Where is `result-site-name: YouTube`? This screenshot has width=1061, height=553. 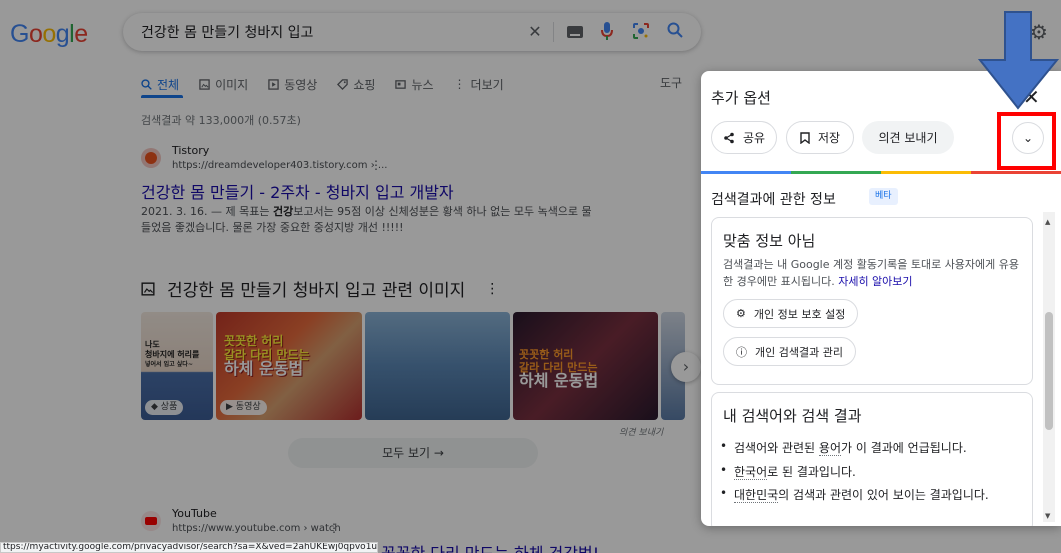
result-site-name: YouTube is located at coordinates (194, 513).